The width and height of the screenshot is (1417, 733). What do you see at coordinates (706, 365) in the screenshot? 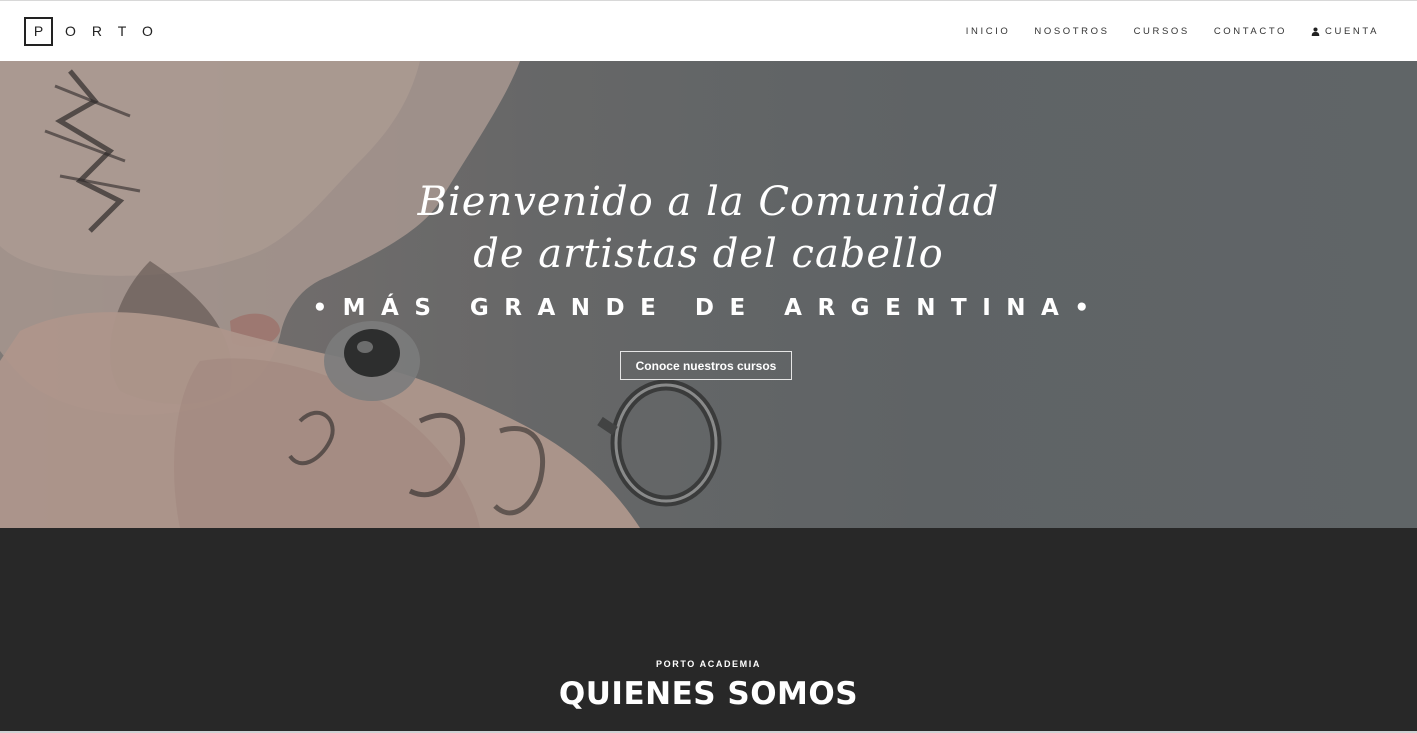
I see `courses-button: Conoce nuestros cursos` at bounding box center [706, 365].